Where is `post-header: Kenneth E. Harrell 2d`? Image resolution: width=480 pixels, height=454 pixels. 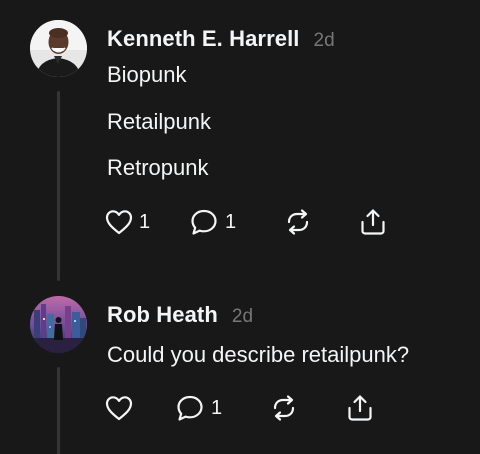
post-header: Kenneth E. Harrell 2d is located at coordinates (221, 39).